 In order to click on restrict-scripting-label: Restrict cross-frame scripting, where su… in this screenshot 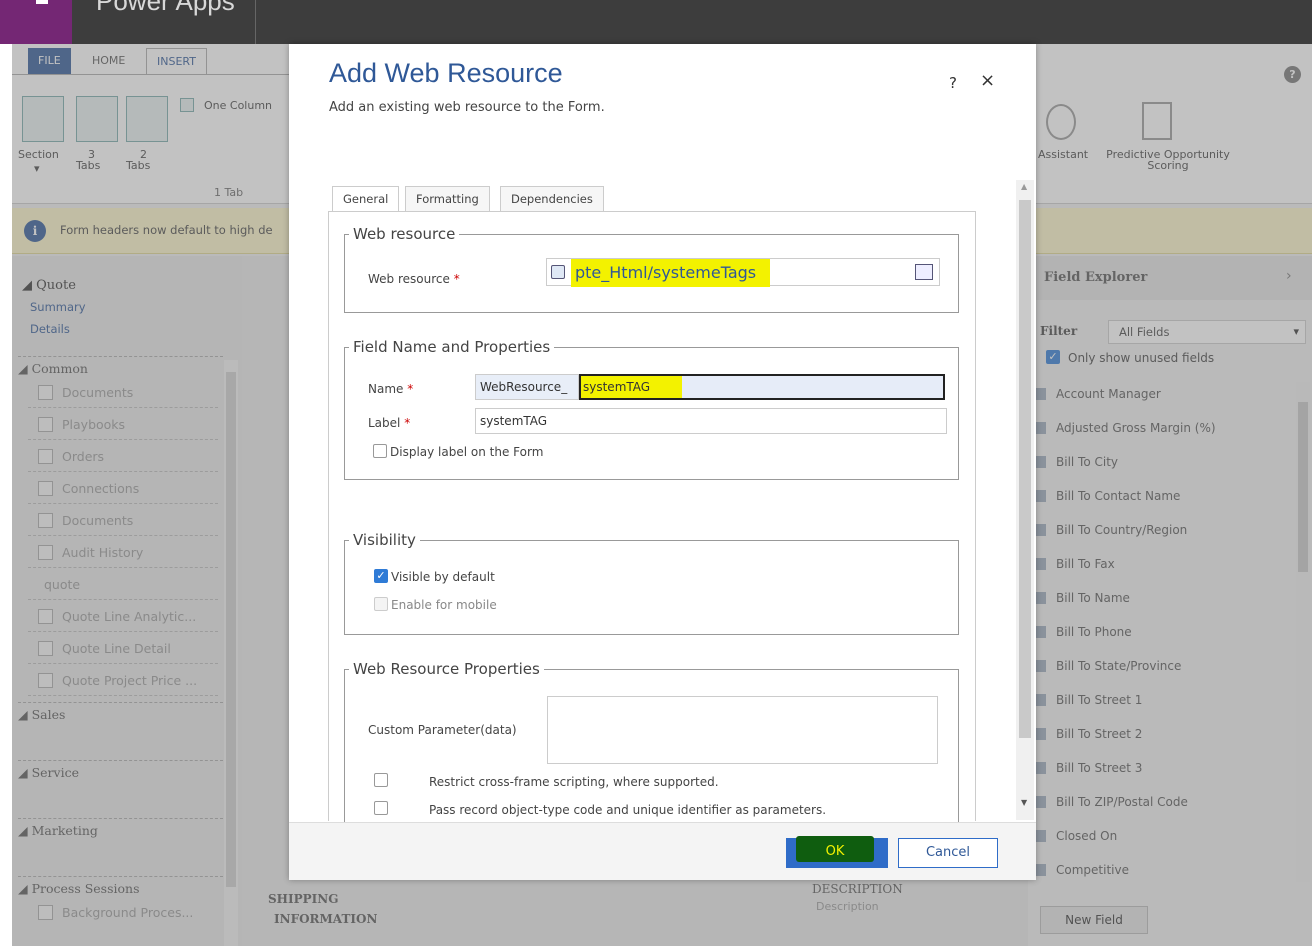, I will do `click(574, 782)`.